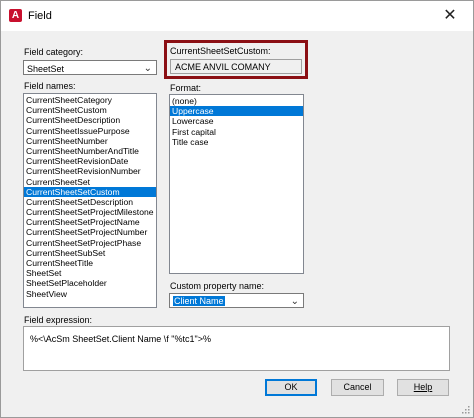  What do you see at coordinates (90, 253) in the screenshot?
I see `field-name-item: CurrentSheetSubSet` at bounding box center [90, 253].